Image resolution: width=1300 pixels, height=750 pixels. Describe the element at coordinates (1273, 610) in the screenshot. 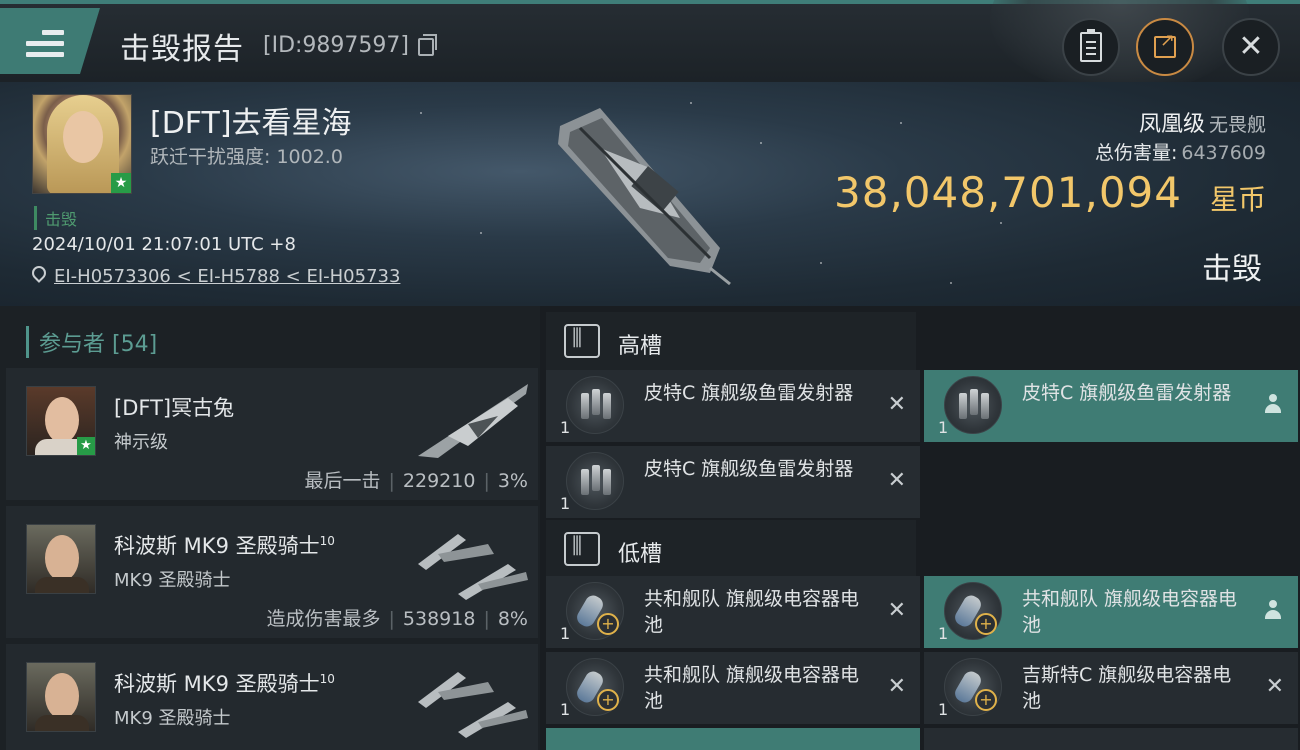

I see `person-icon` at that location.